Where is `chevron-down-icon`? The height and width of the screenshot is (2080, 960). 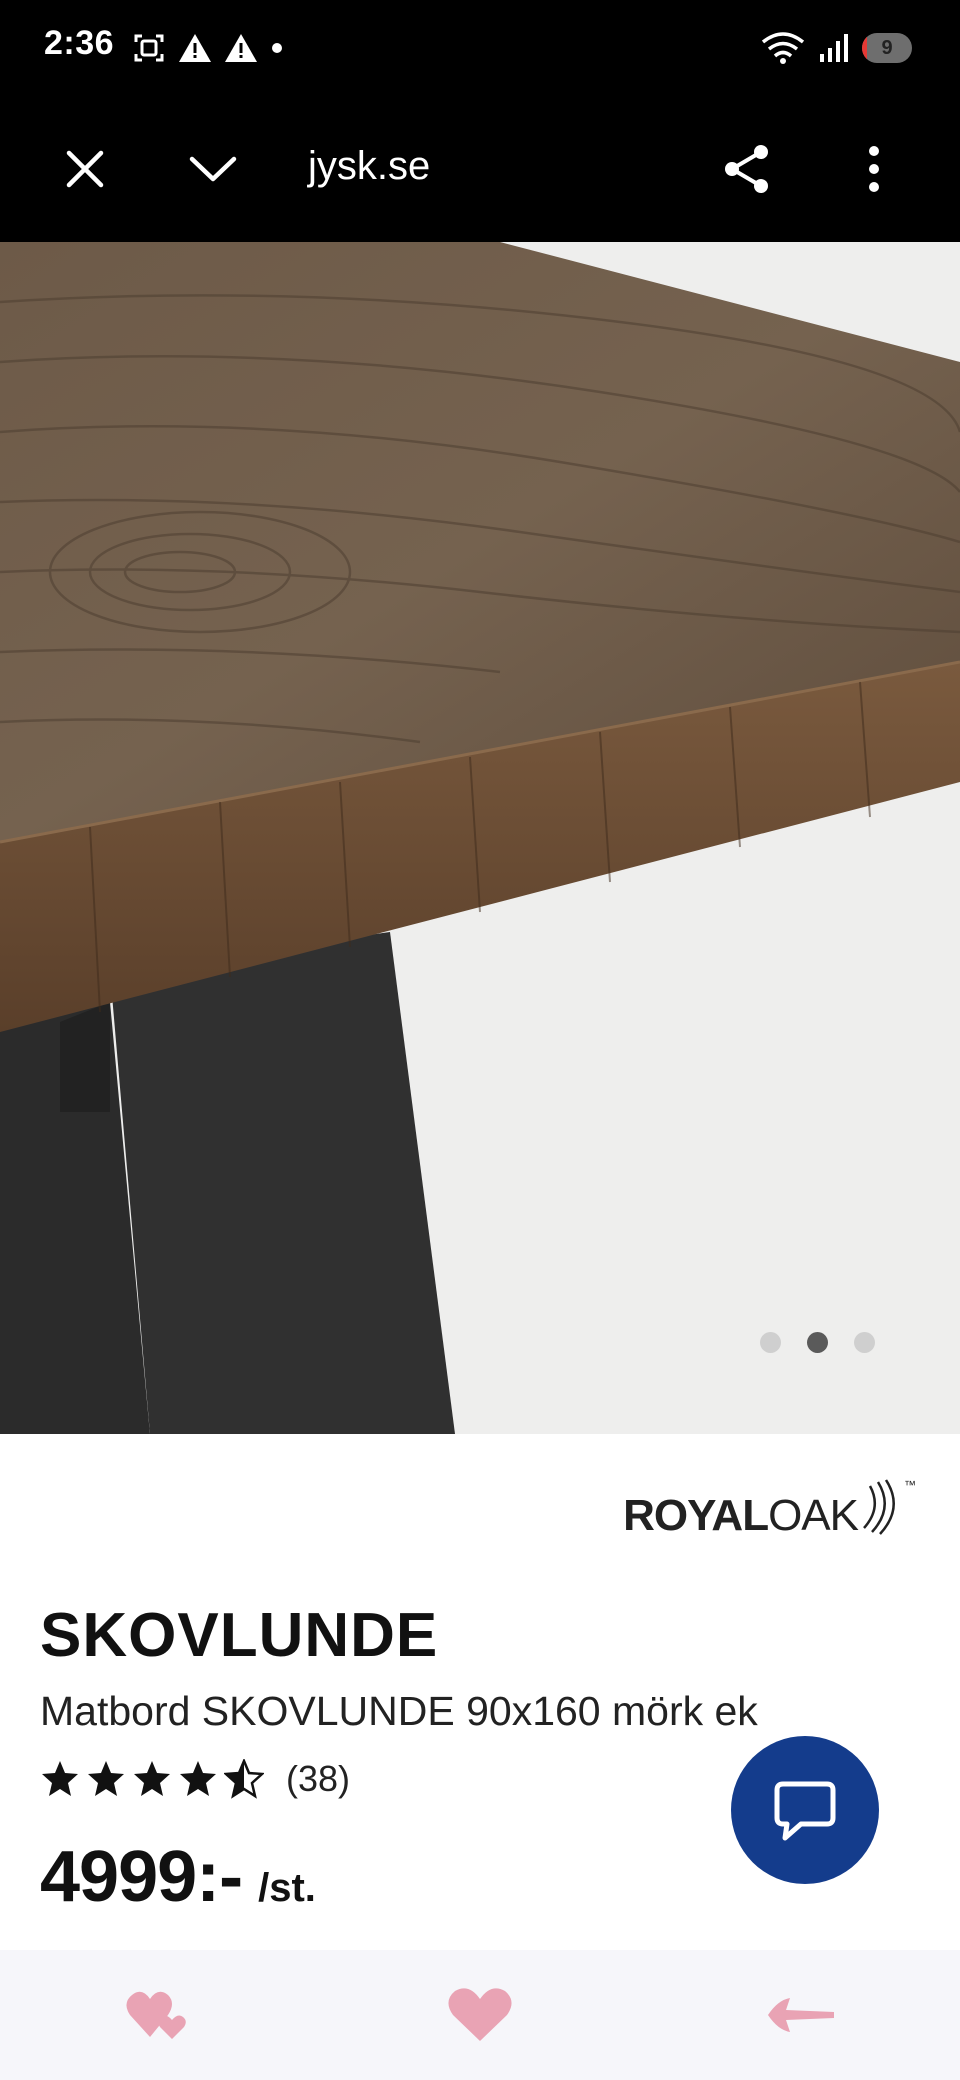
chevron-down-icon is located at coordinates (213, 169).